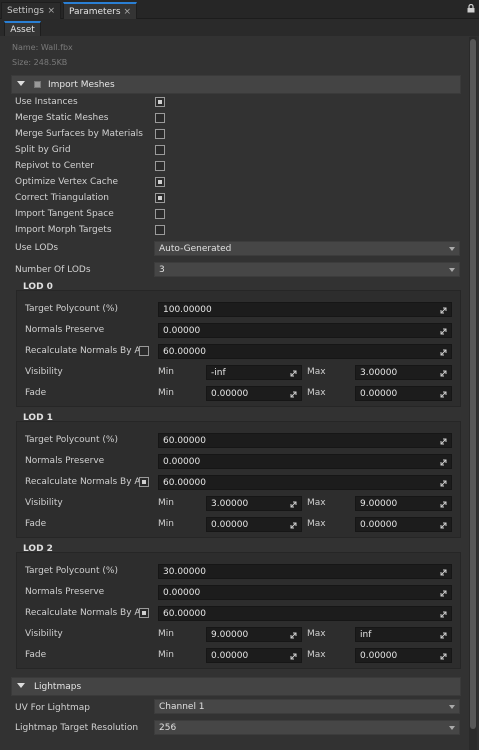  What do you see at coordinates (31, 10) in the screenshot?
I see `tab-settings: Settings ×` at bounding box center [31, 10].